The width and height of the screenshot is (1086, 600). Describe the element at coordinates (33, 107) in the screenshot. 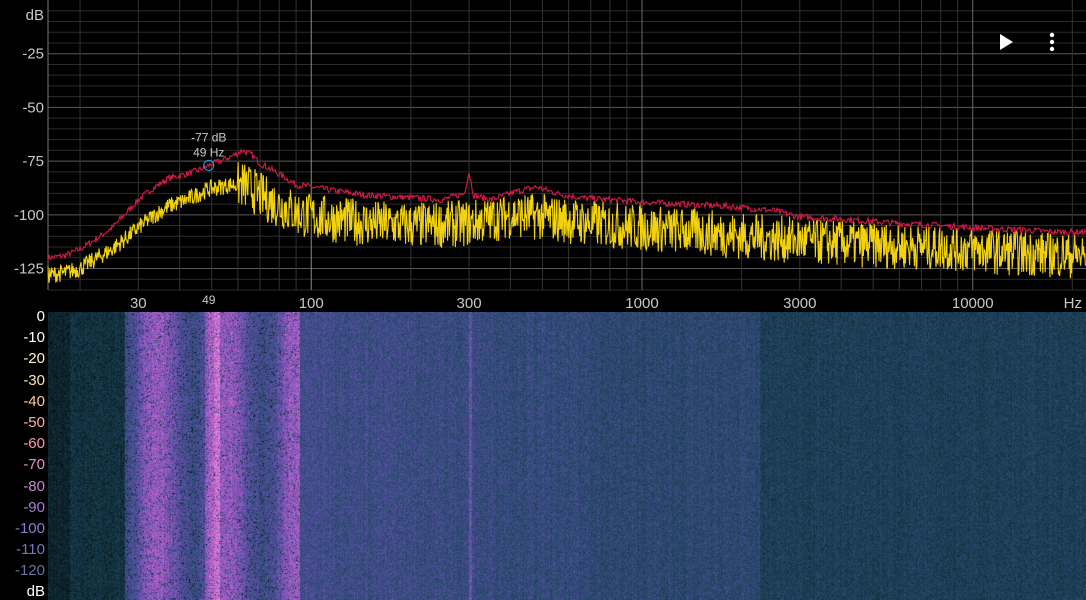

I see `y-tick-label: -50` at that location.